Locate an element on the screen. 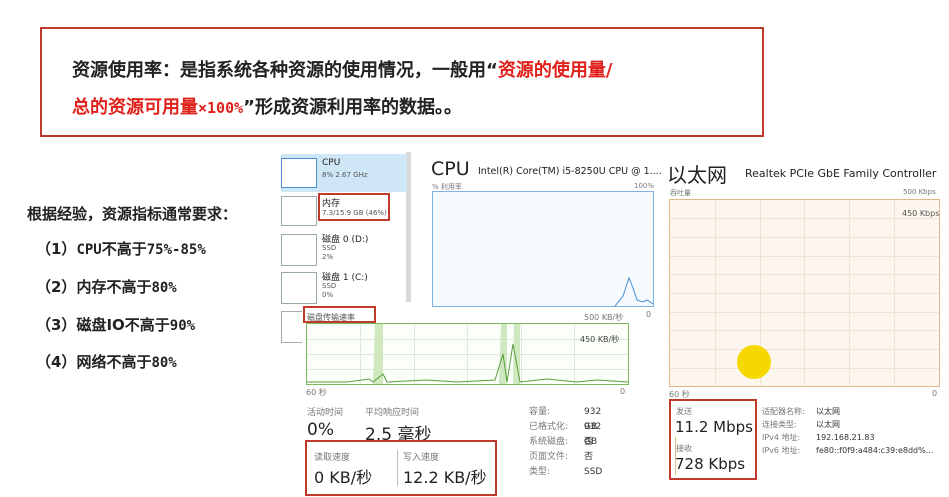  active-time-label: 活动时间 is located at coordinates (325, 413).